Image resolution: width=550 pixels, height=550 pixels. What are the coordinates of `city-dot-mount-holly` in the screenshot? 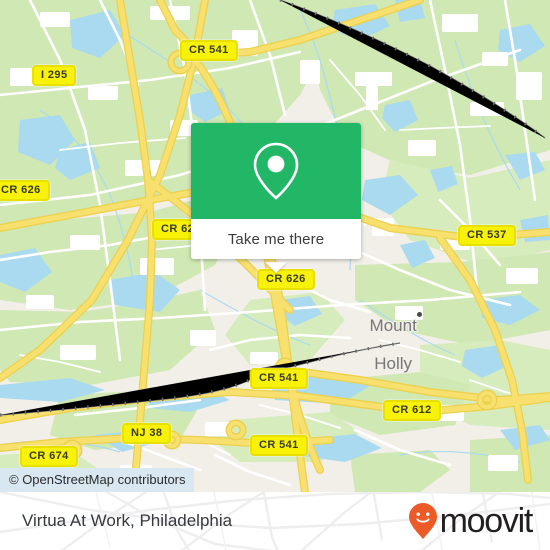 It's located at (419, 314).